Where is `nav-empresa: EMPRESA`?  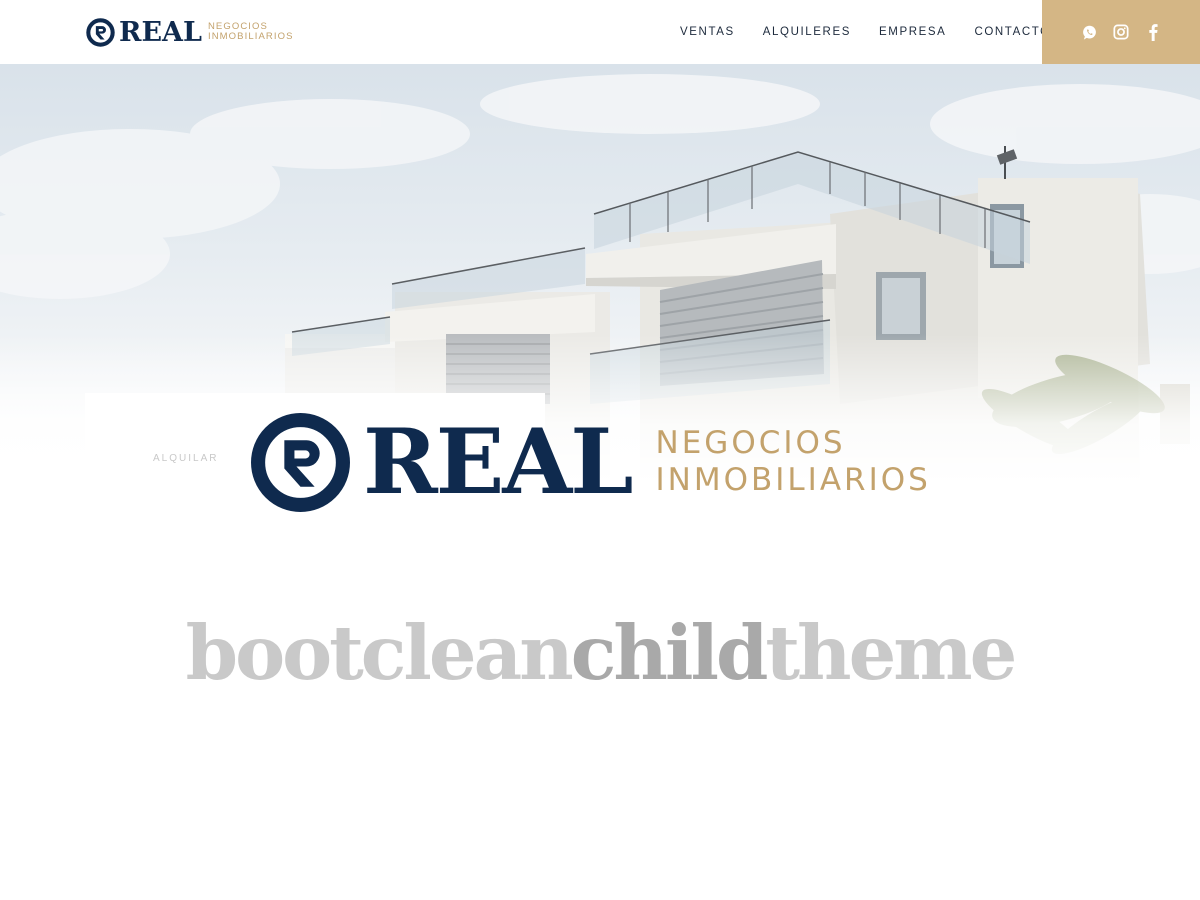 nav-empresa: EMPRESA is located at coordinates (912, 32).